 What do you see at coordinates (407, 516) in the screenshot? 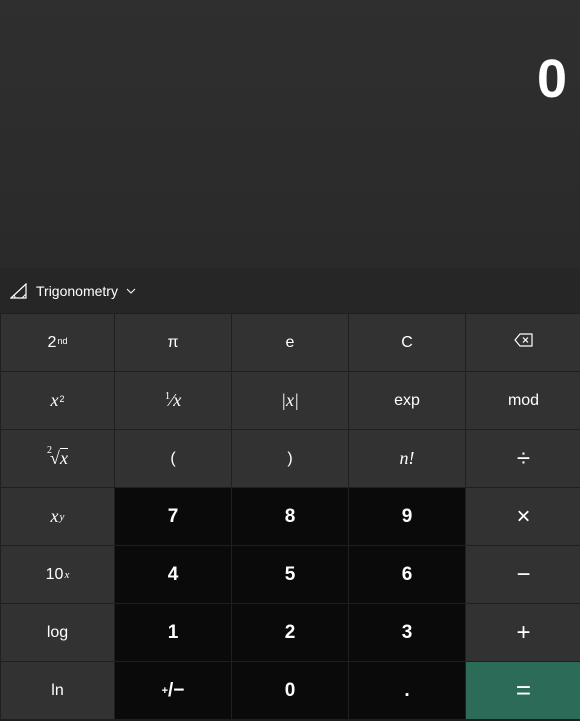
I see `digit-9-button: 9` at bounding box center [407, 516].